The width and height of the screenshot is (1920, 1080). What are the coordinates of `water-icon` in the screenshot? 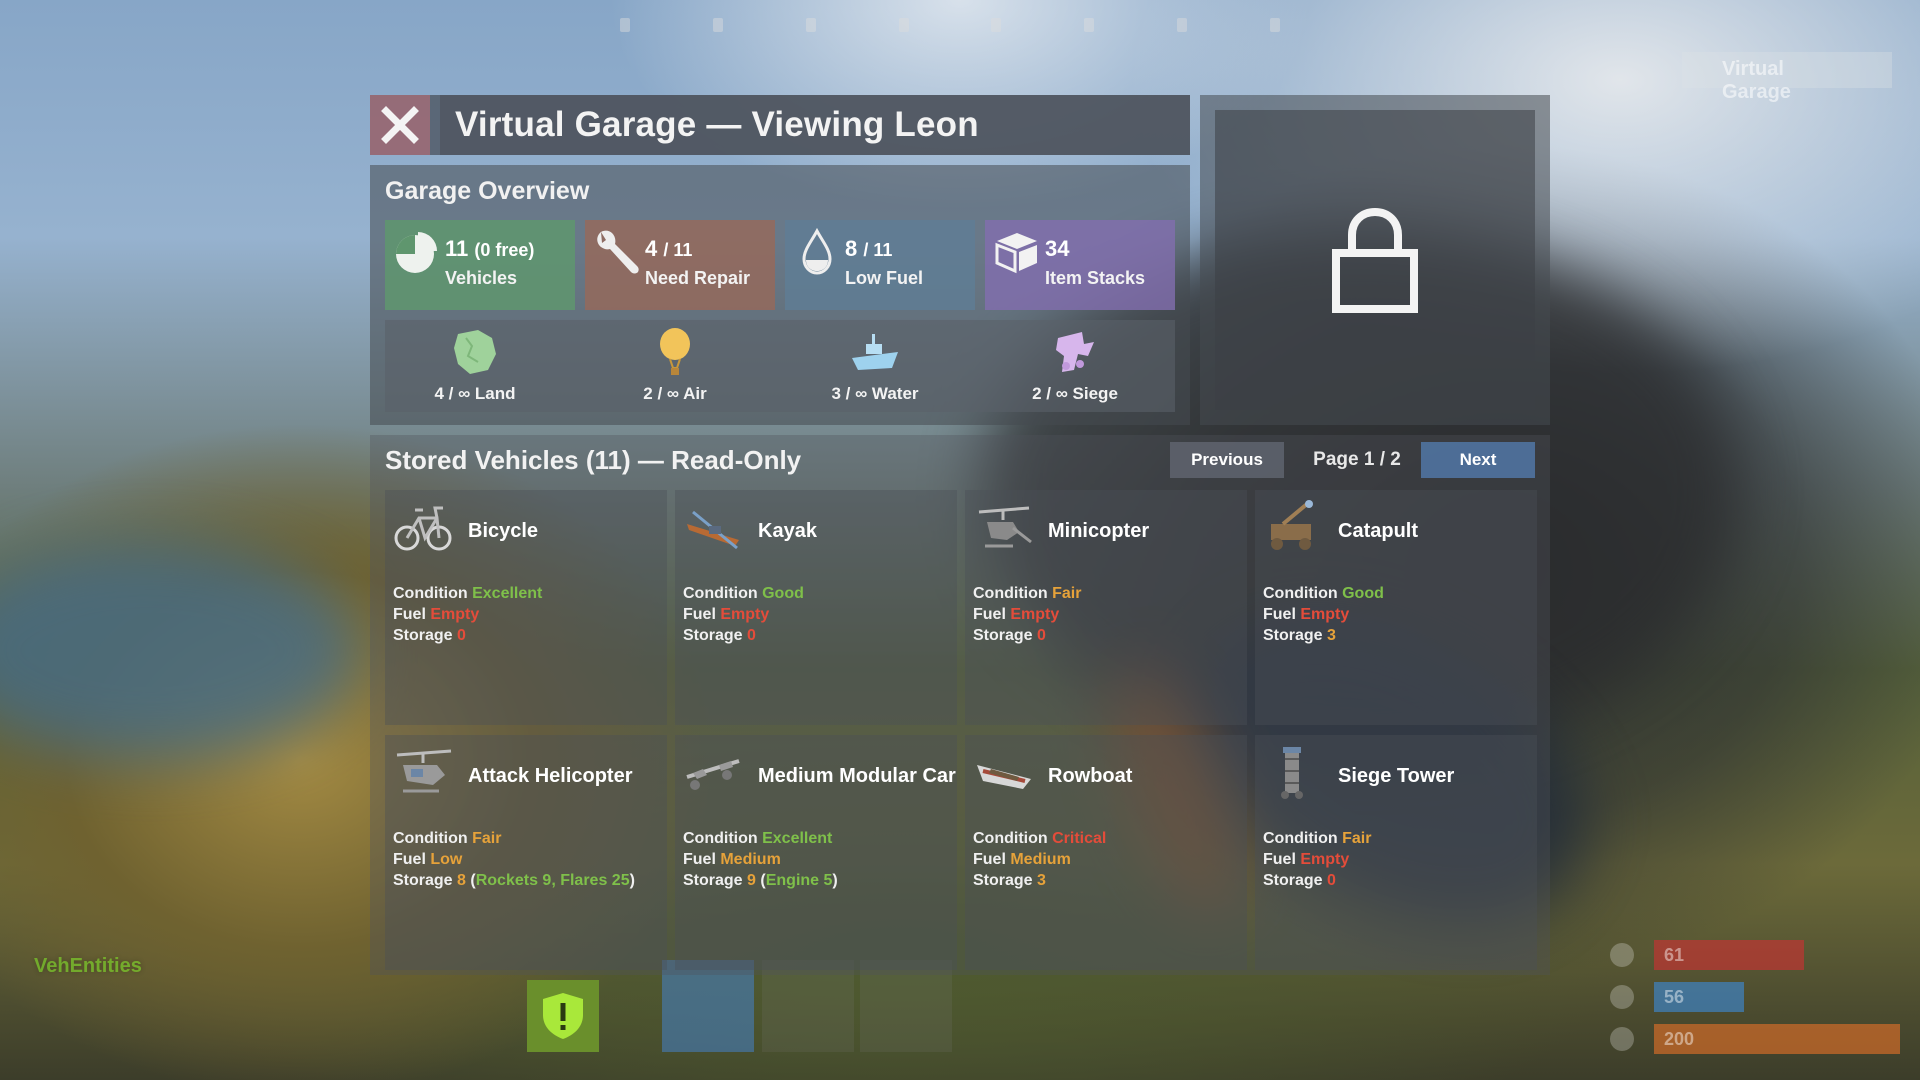 It's located at (1622, 997).